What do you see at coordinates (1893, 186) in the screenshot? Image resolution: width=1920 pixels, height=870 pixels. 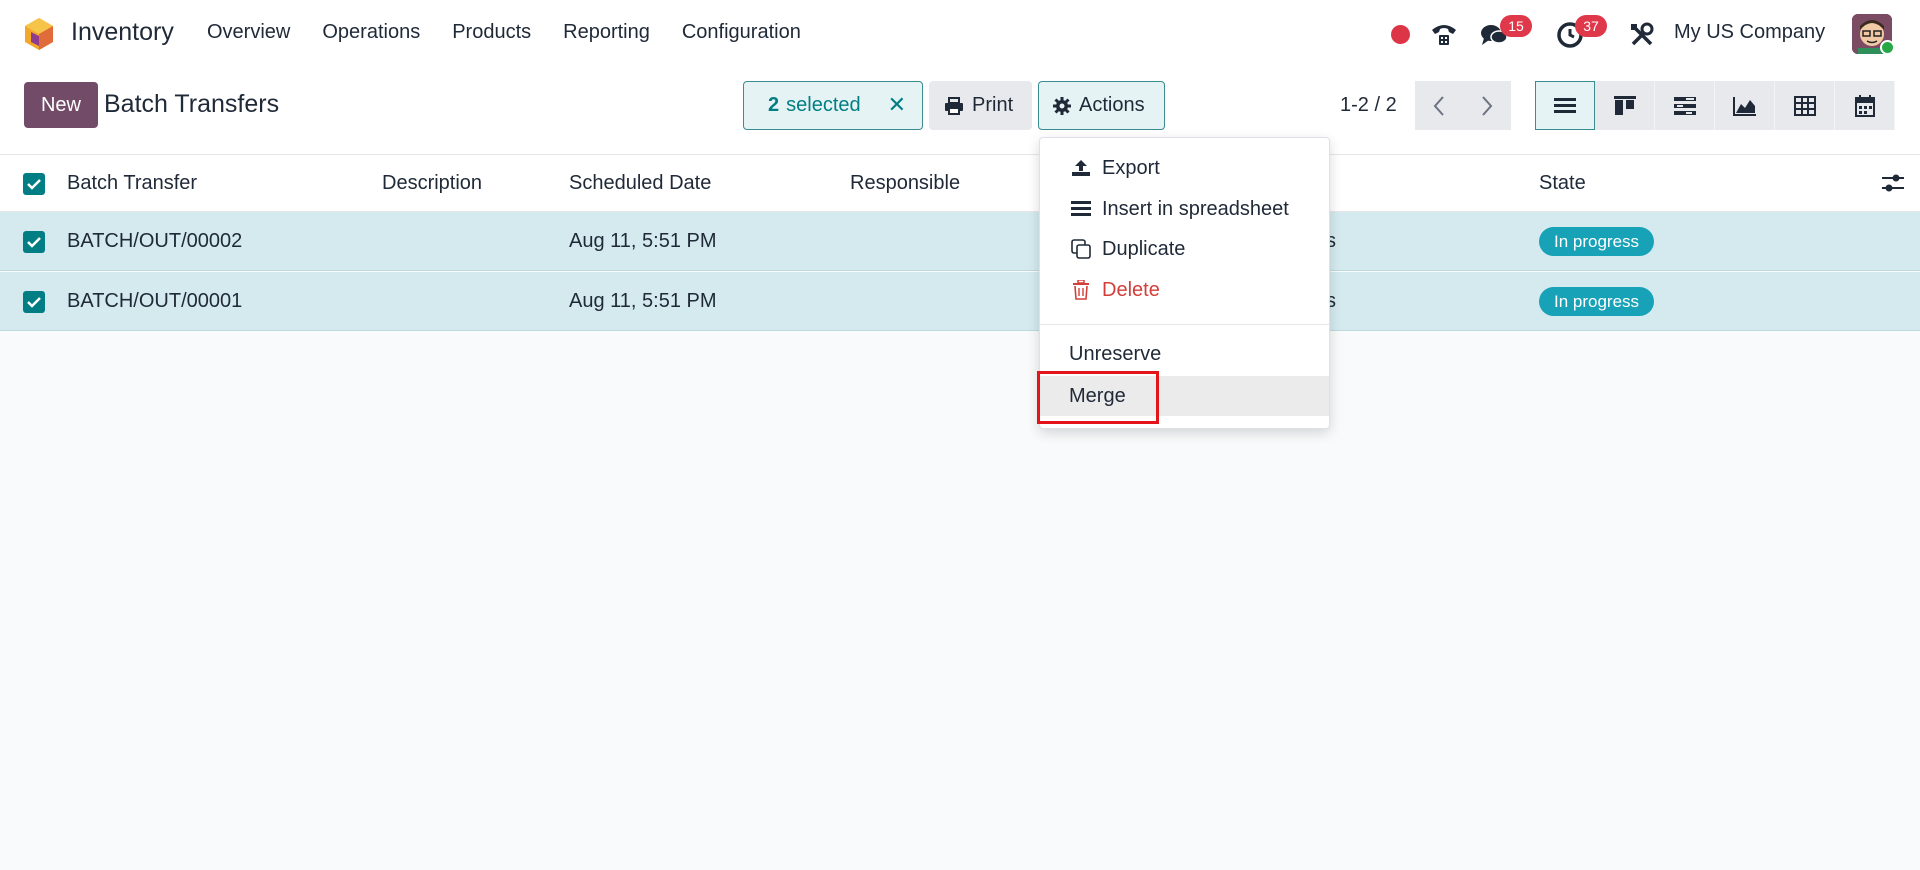 I see `optional-columns-toggle-icon` at bounding box center [1893, 186].